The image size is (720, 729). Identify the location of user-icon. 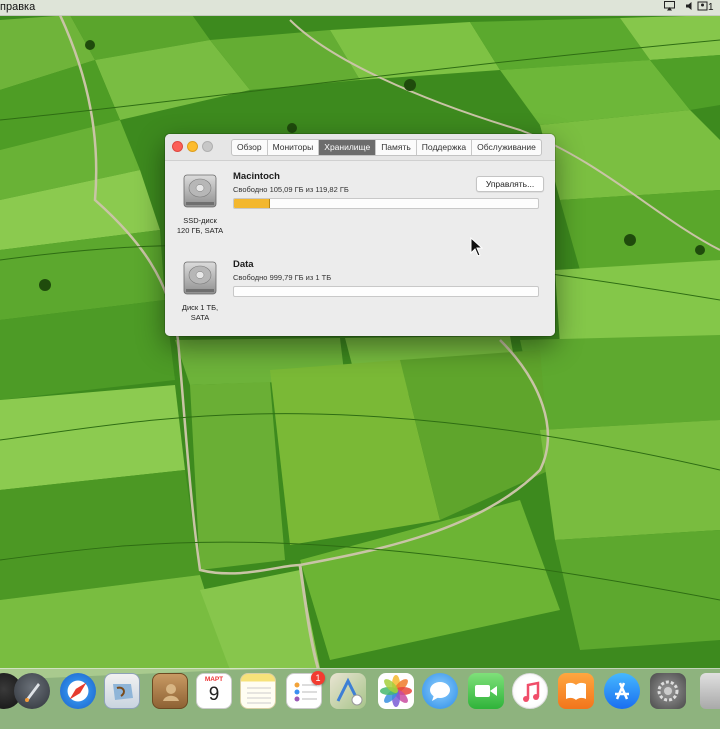
(702, 7).